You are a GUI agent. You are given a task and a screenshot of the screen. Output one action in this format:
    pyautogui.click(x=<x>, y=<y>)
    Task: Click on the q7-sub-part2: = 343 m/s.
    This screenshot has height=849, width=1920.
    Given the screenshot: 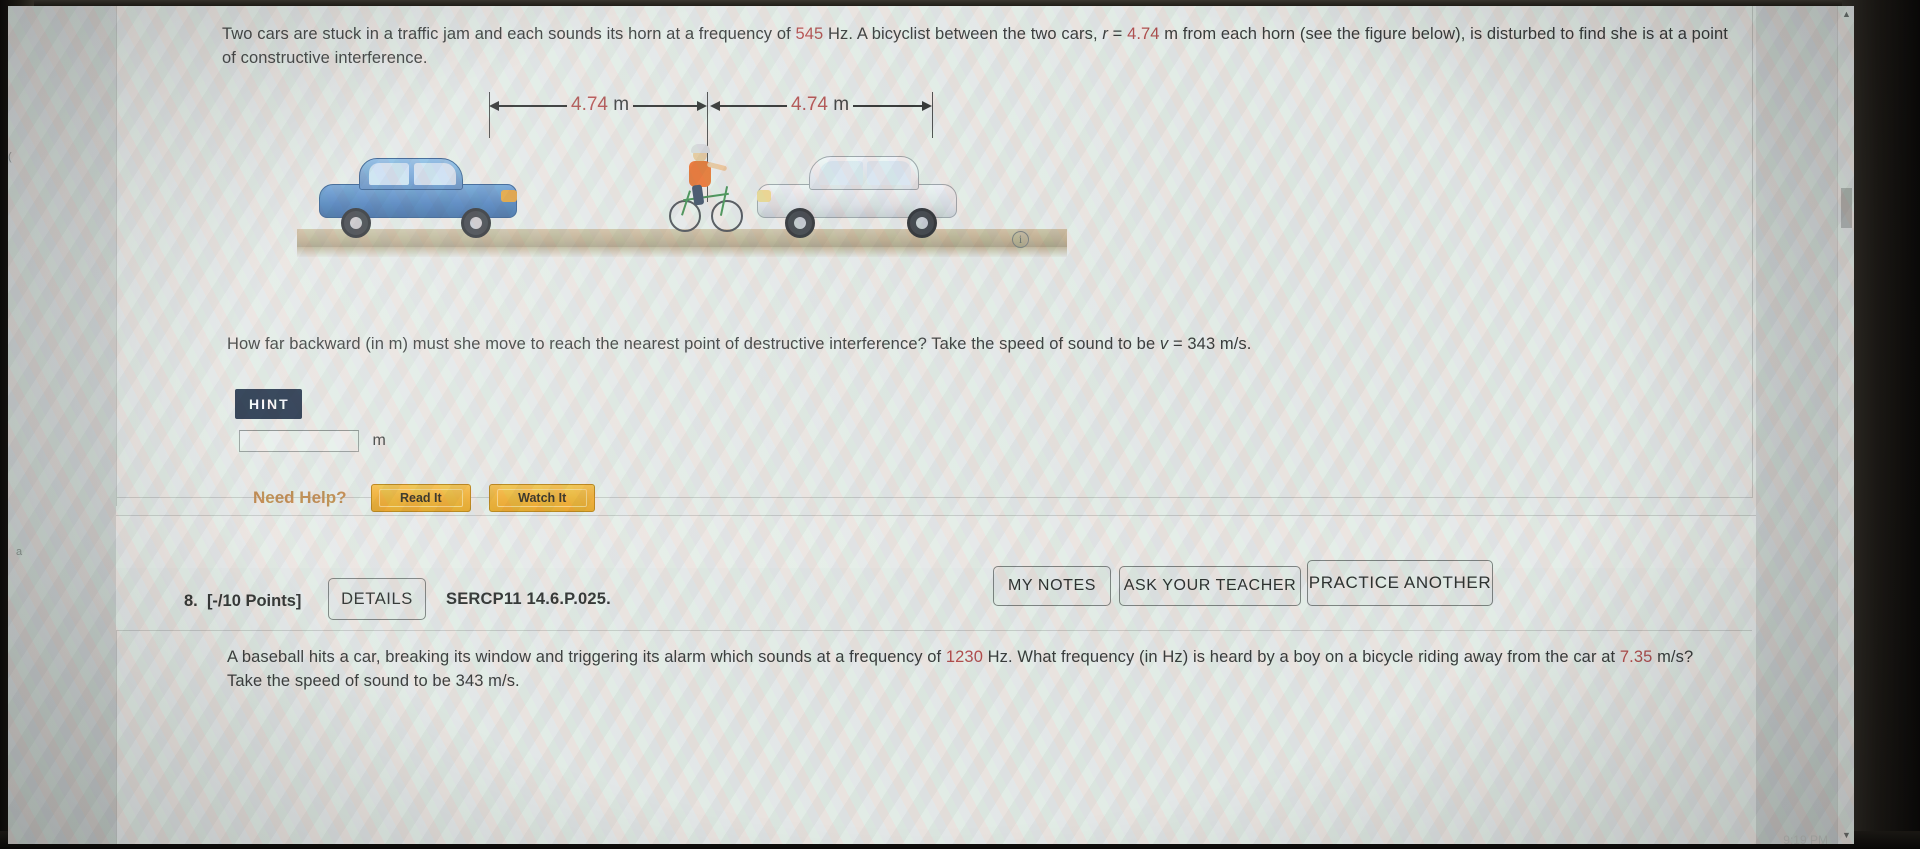 What is the action you would take?
    pyautogui.click(x=1210, y=344)
    